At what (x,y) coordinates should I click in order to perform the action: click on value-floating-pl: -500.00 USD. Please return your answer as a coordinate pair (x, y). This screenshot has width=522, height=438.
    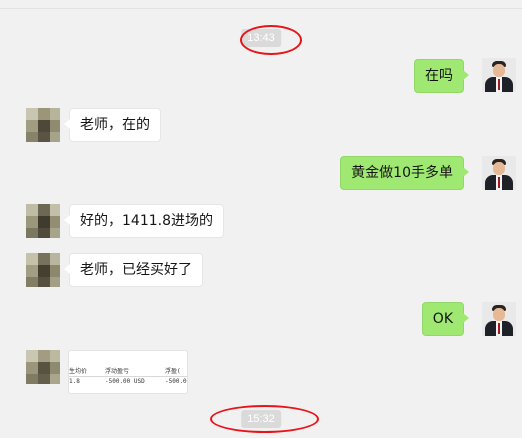
    Looking at the image, I should click on (125, 381).